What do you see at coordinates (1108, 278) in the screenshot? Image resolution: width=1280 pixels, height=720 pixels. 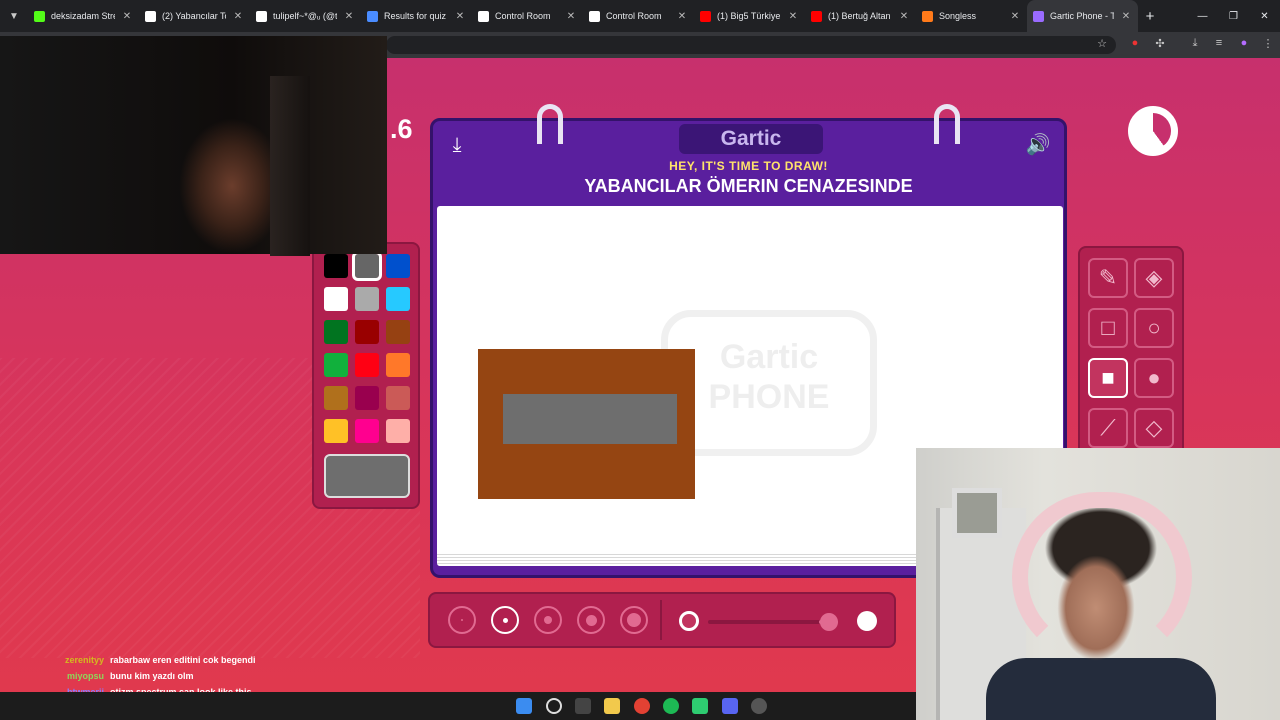 I see `pencil-tool: ✎` at bounding box center [1108, 278].